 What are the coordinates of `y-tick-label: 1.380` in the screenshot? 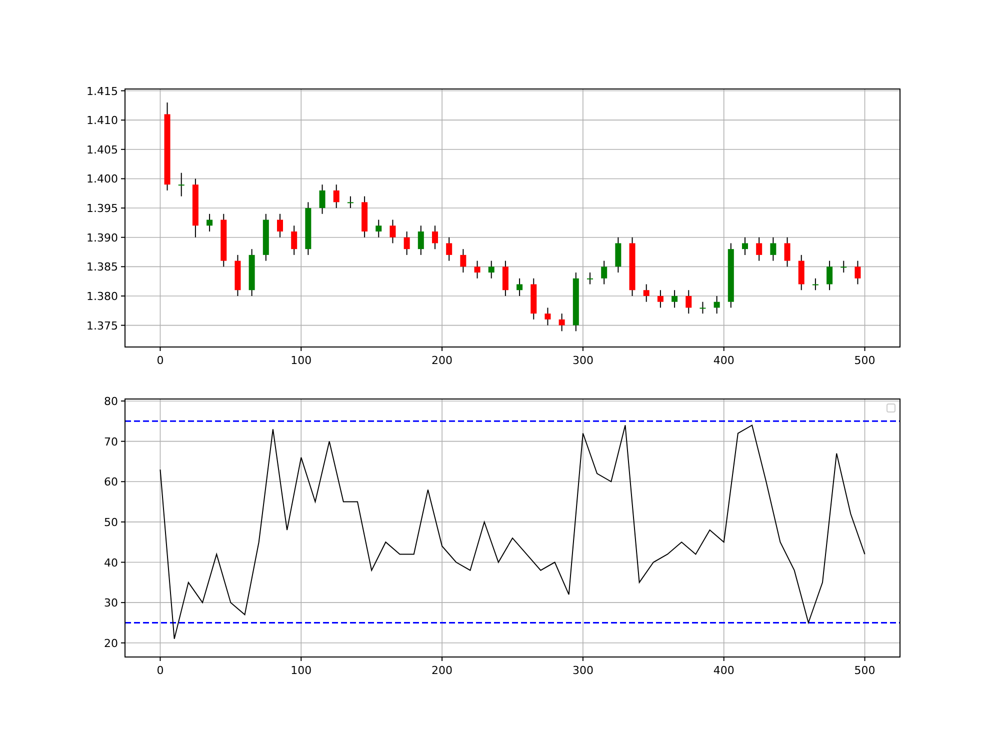 It's located at (102, 296).